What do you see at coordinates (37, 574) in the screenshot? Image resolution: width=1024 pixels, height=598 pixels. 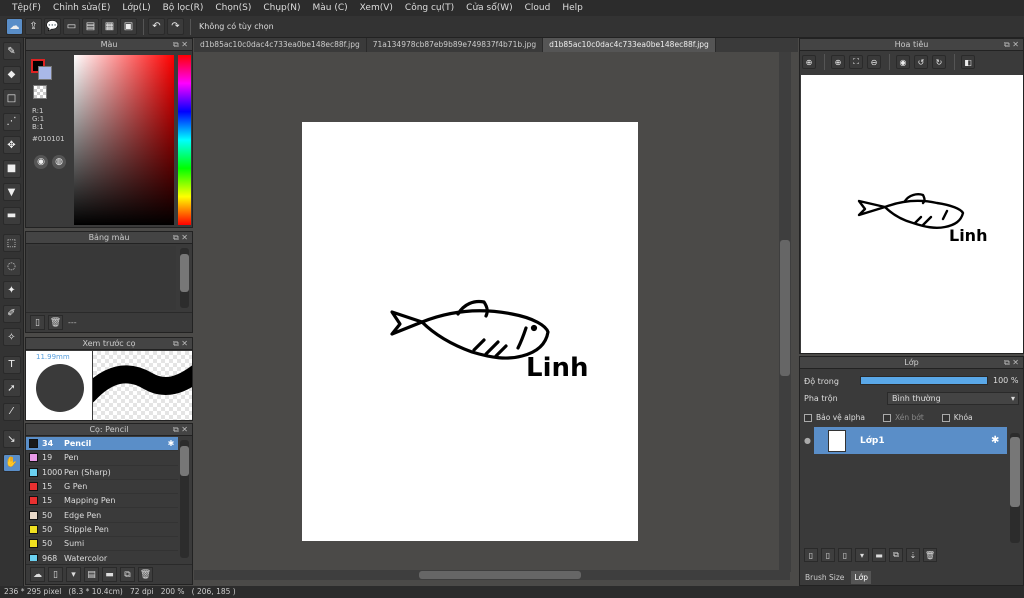 I see `brush-cloud-icon: ☁` at bounding box center [37, 574].